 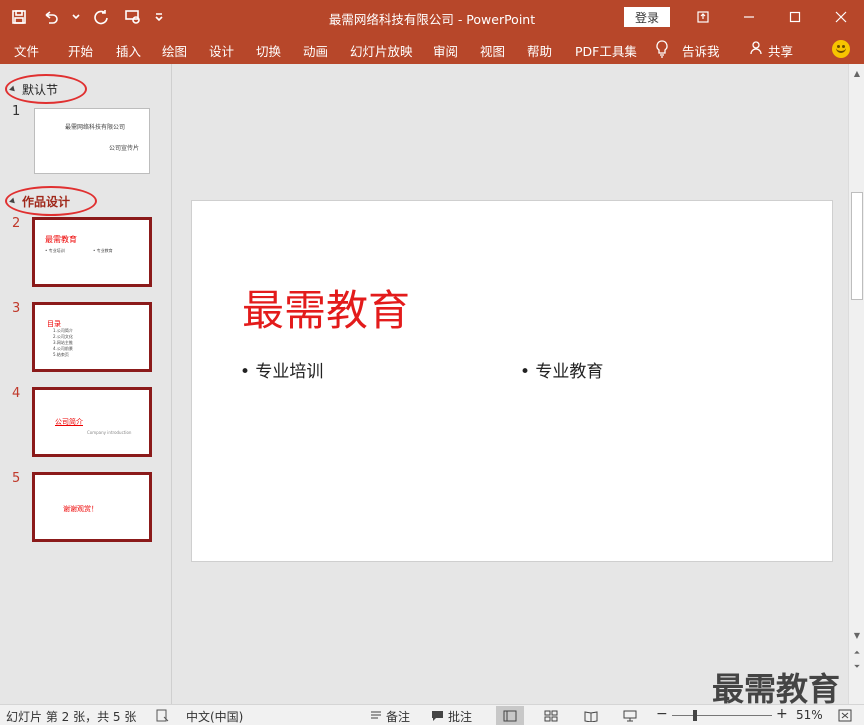 I want to click on tab-slideshow: 幻灯片放映, so click(x=381, y=50).